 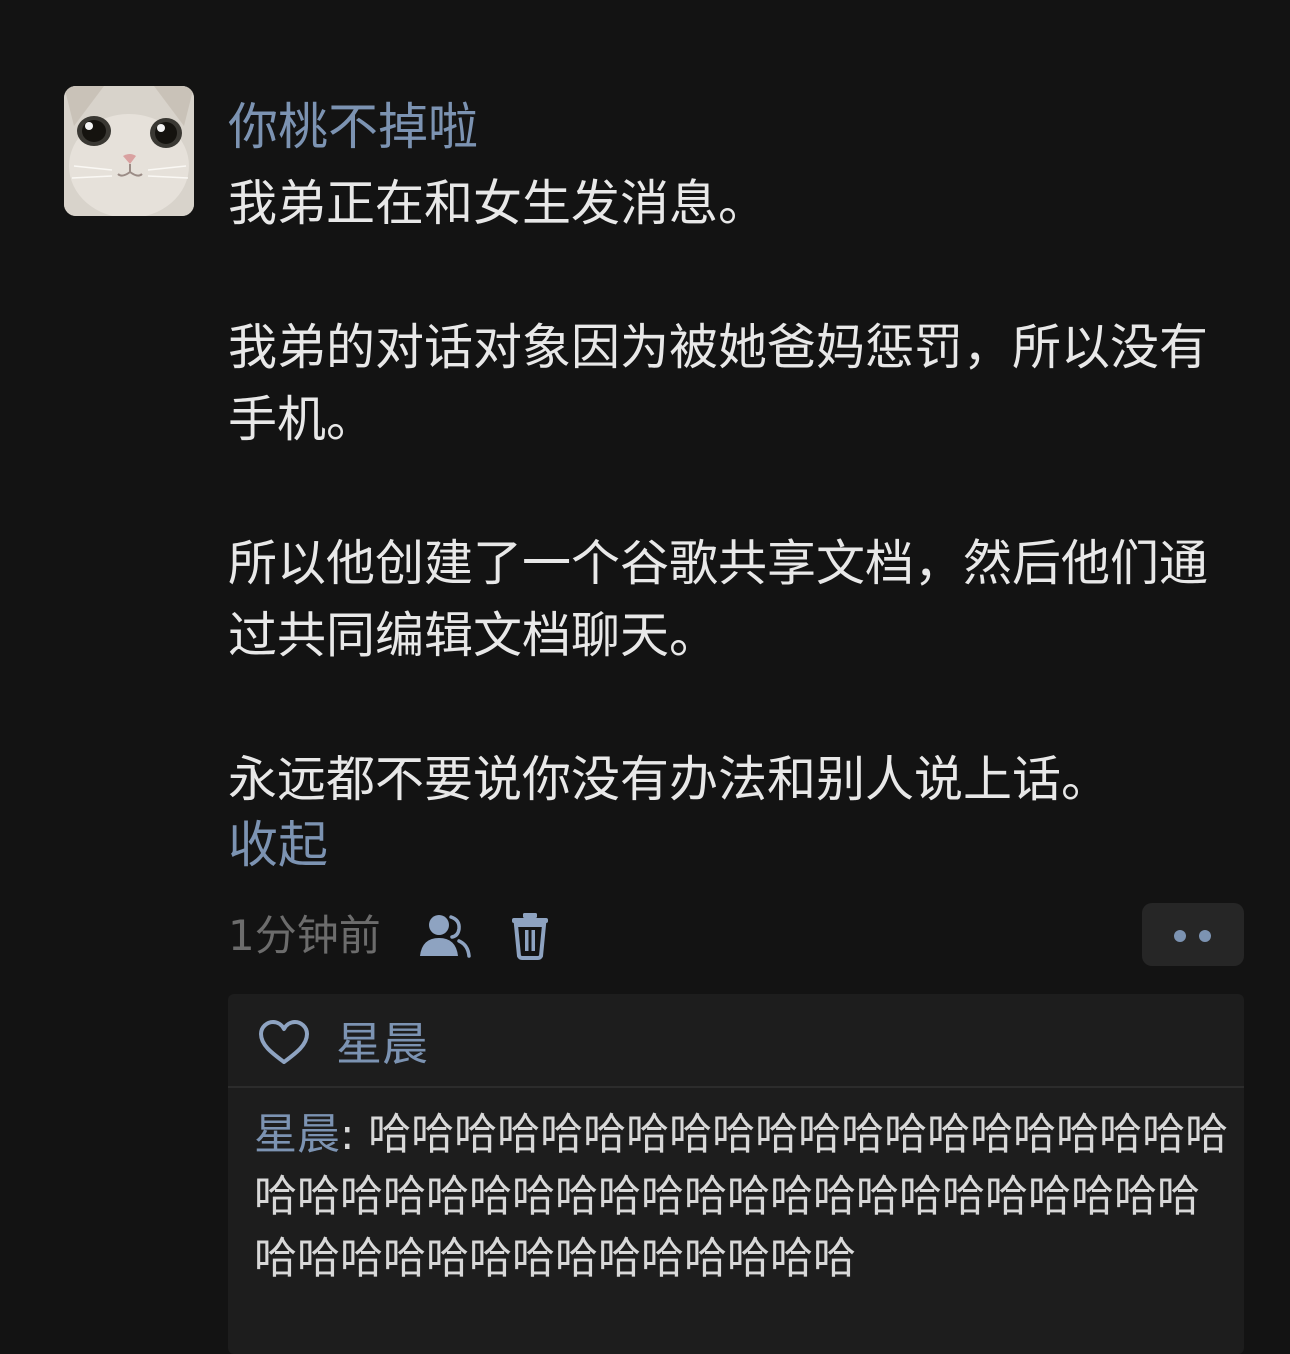 What do you see at coordinates (382, 1044) in the screenshot?
I see `liker-name: 星晨` at bounding box center [382, 1044].